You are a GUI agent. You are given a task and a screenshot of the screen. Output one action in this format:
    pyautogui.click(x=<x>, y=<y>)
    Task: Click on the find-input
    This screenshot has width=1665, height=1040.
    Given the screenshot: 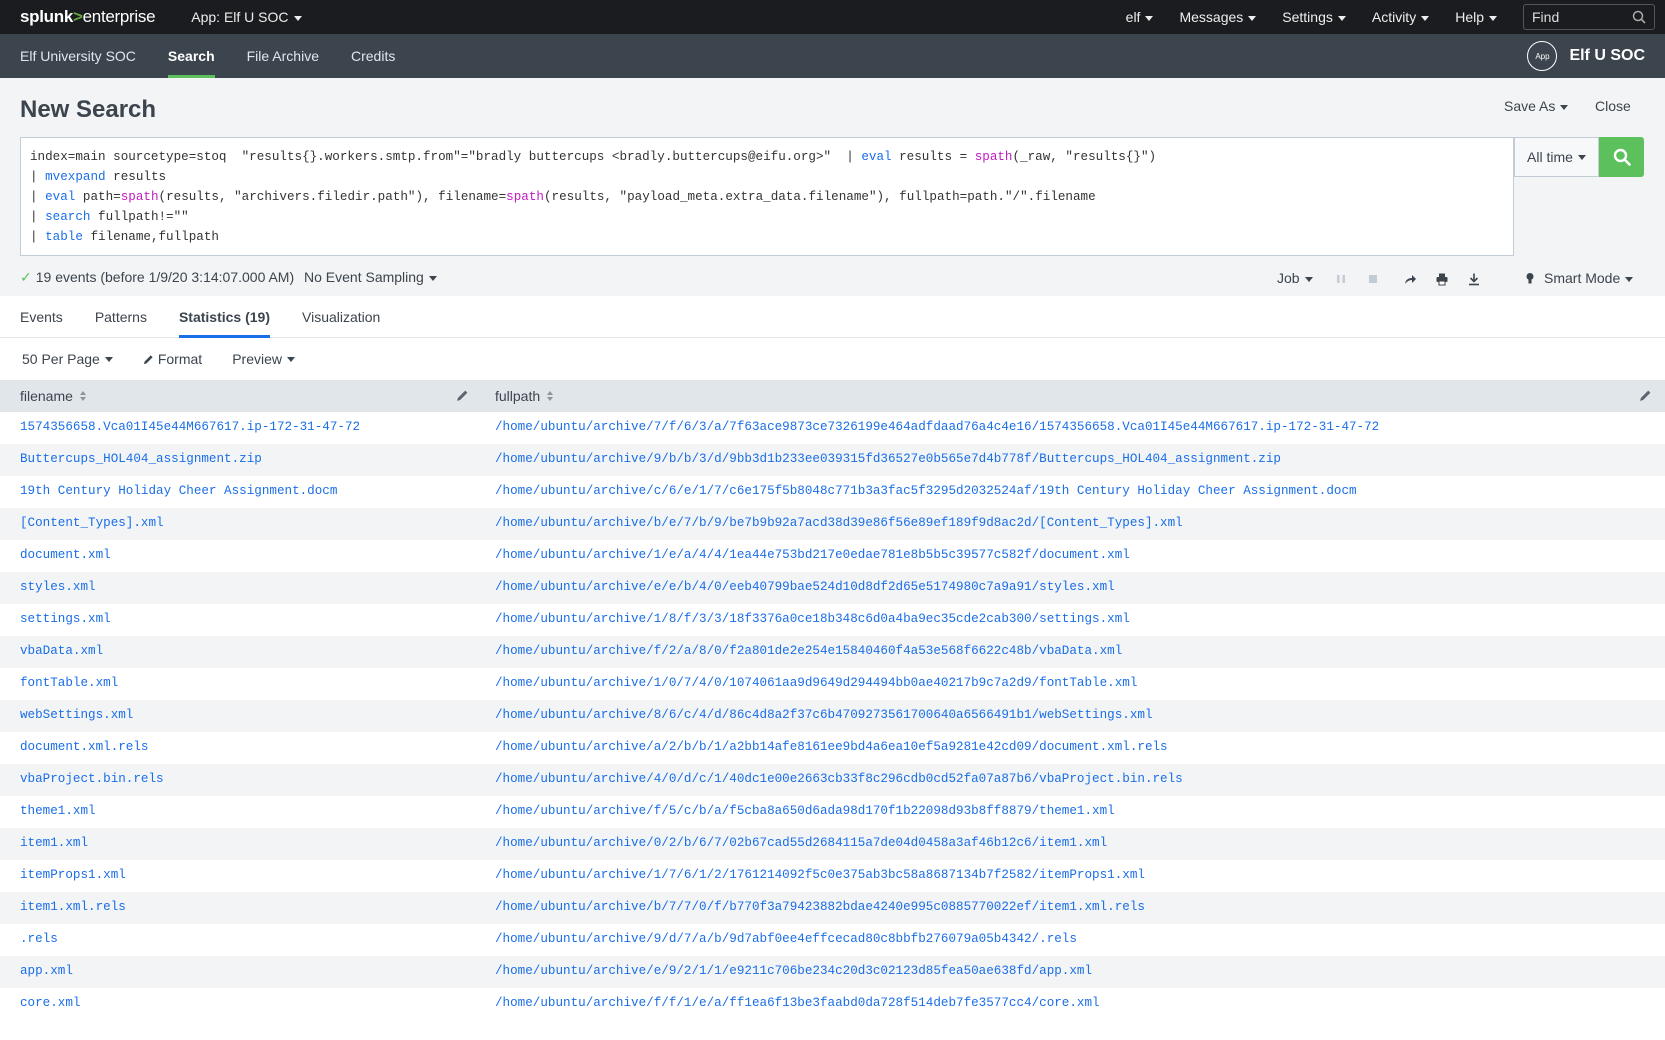 What is the action you would take?
    pyautogui.click(x=1582, y=17)
    